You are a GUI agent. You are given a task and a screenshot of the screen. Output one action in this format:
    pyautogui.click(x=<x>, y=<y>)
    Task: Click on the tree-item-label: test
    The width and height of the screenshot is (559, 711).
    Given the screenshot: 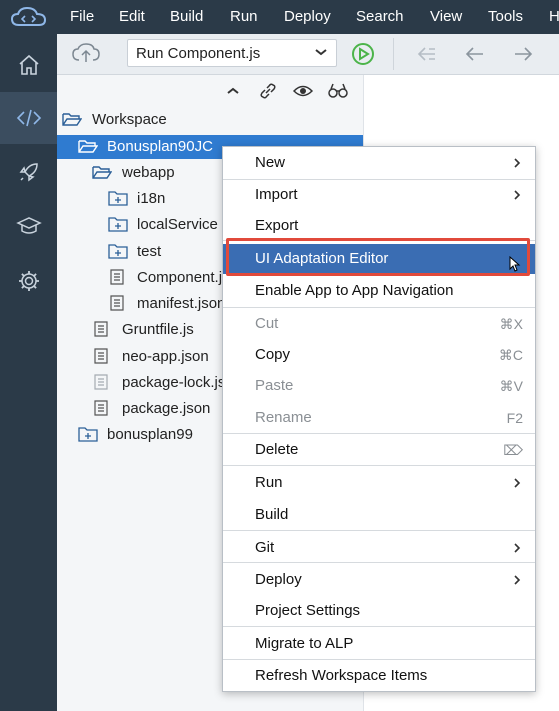 What is the action you would take?
    pyautogui.click(x=149, y=251)
    